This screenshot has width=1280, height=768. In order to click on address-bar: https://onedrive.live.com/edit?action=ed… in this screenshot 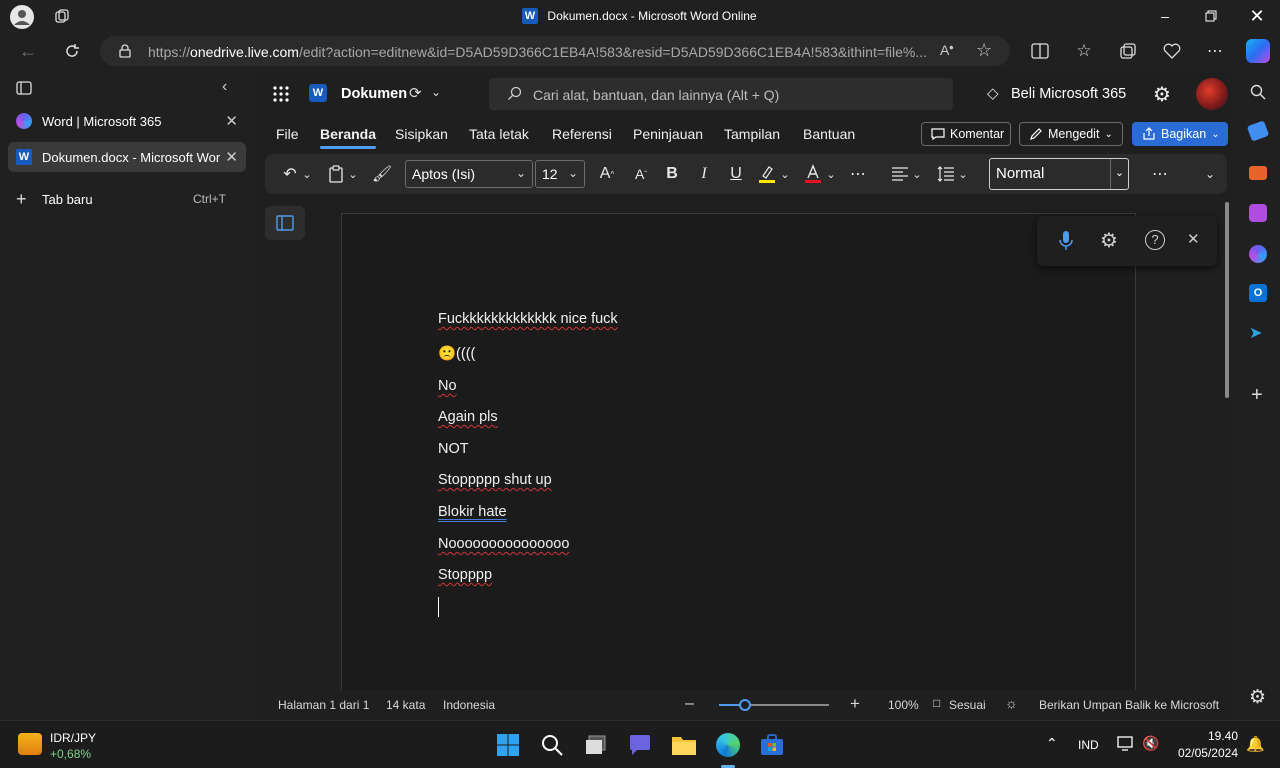, I will do `click(555, 51)`.